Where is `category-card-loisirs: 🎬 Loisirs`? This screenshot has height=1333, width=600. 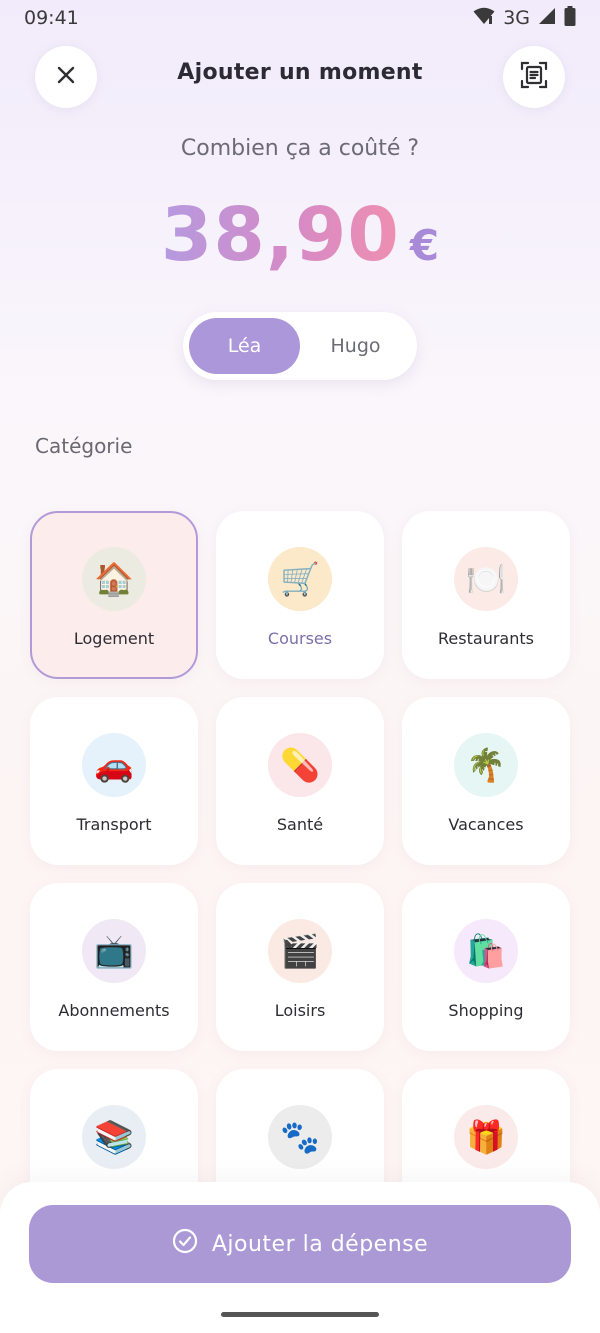
category-card-loisirs: 🎬 Loisirs is located at coordinates (300, 967).